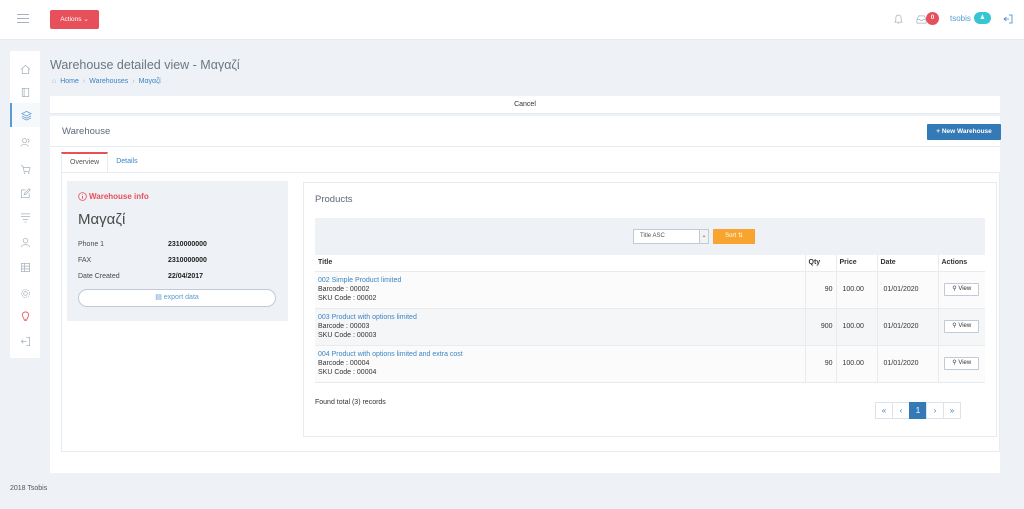  What do you see at coordinates (102, 219) in the screenshot?
I see `warehouse-name: Μαγαζί` at bounding box center [102, 219].